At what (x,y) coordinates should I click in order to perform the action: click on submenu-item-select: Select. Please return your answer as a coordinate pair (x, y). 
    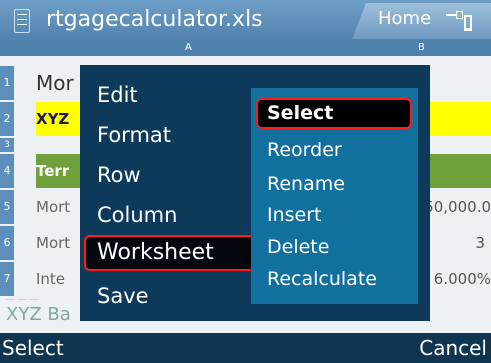
    Looking at the image, I should click on (300, 113).